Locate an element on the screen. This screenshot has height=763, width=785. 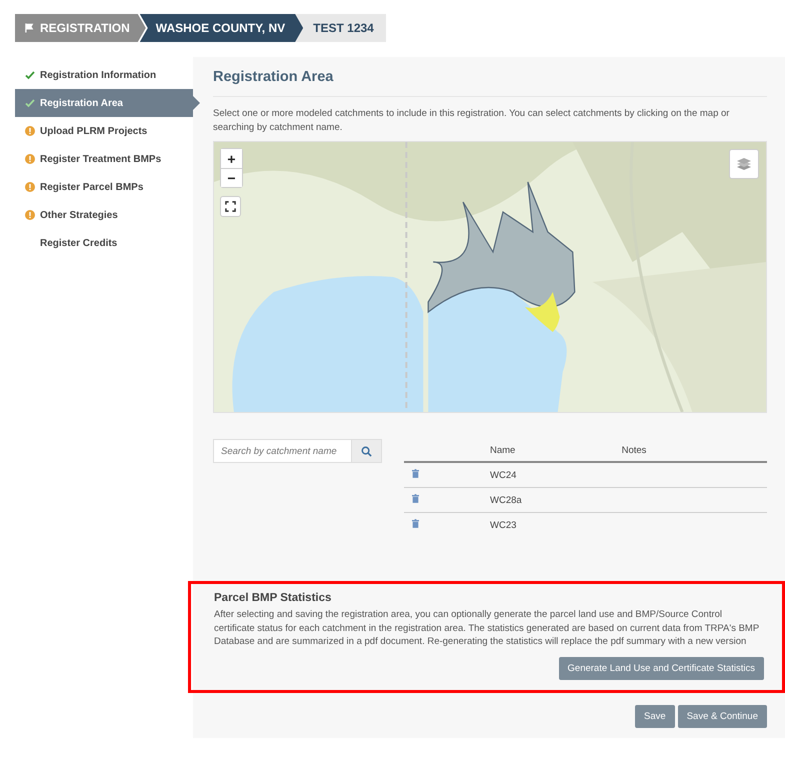
search-button is located at coordinates (367, 451).